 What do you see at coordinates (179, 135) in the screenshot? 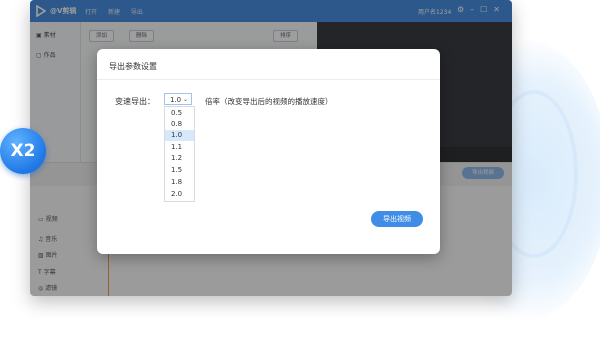
I see `speed-option-selected: 1.0` at bounding box center [179, 135].